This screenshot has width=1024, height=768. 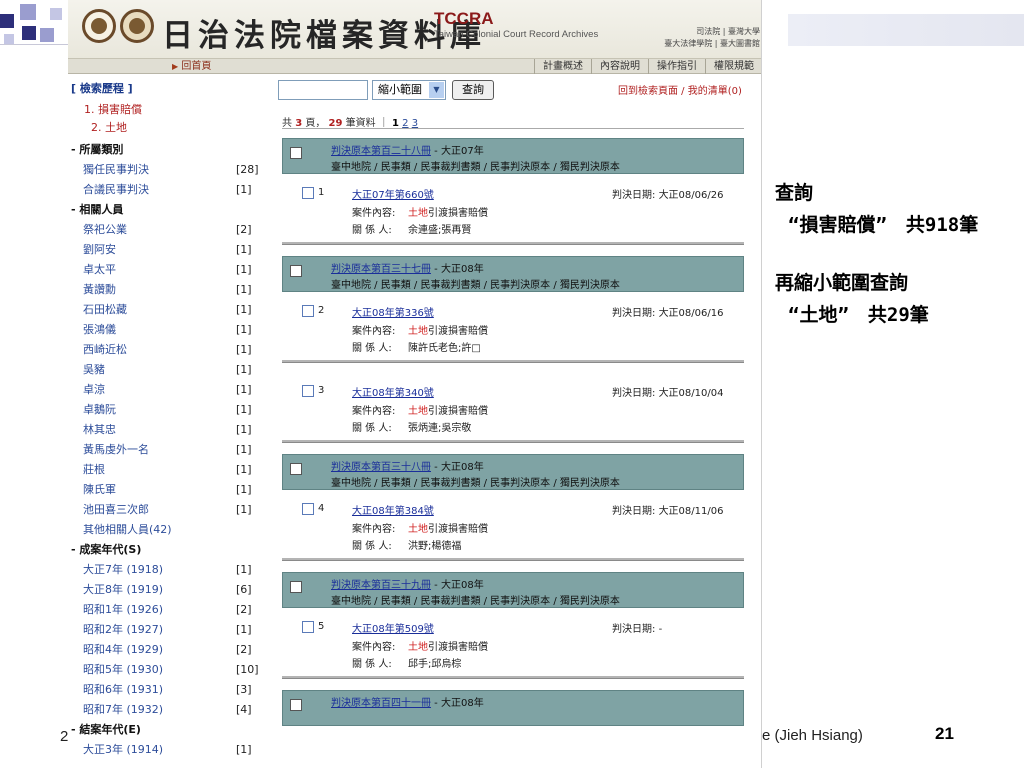 I want to click on home-link: ▶ 回首頁, so click(x=191, y=66).